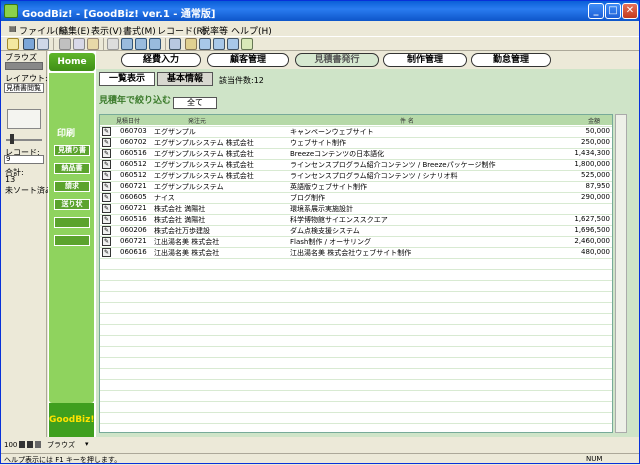 The height and width of the screenshot is (465, 640). What do you see at coordinates (133, 252) in the screenshot?
I see `cell-date: 060616` at bounding box center [133, 252].